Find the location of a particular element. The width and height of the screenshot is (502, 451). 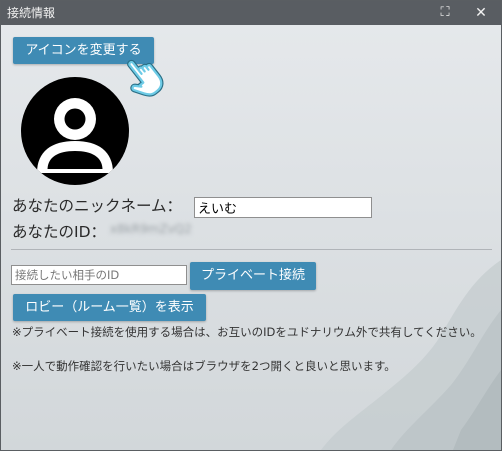

show-lobby-button: ロビー（ルーム一覧）を表示 is located at coordinates (109, 307).